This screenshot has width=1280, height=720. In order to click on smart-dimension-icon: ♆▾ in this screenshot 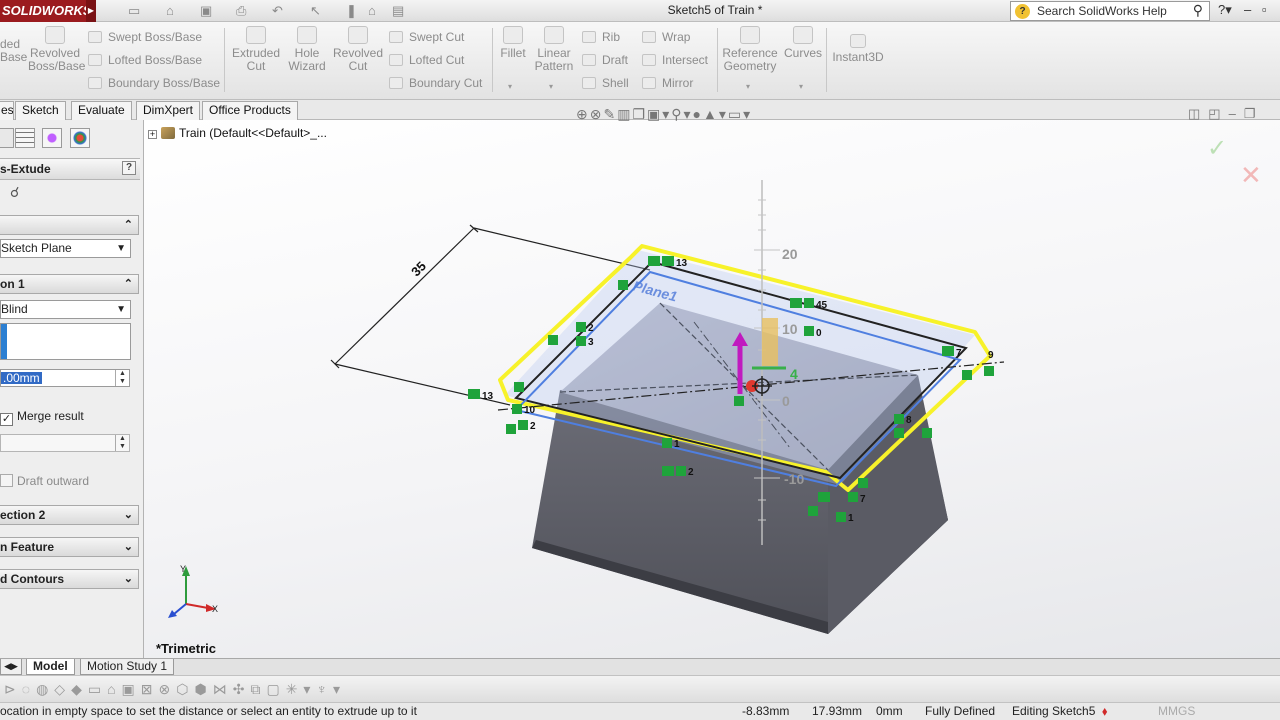, I will do `click(331, 689)`.